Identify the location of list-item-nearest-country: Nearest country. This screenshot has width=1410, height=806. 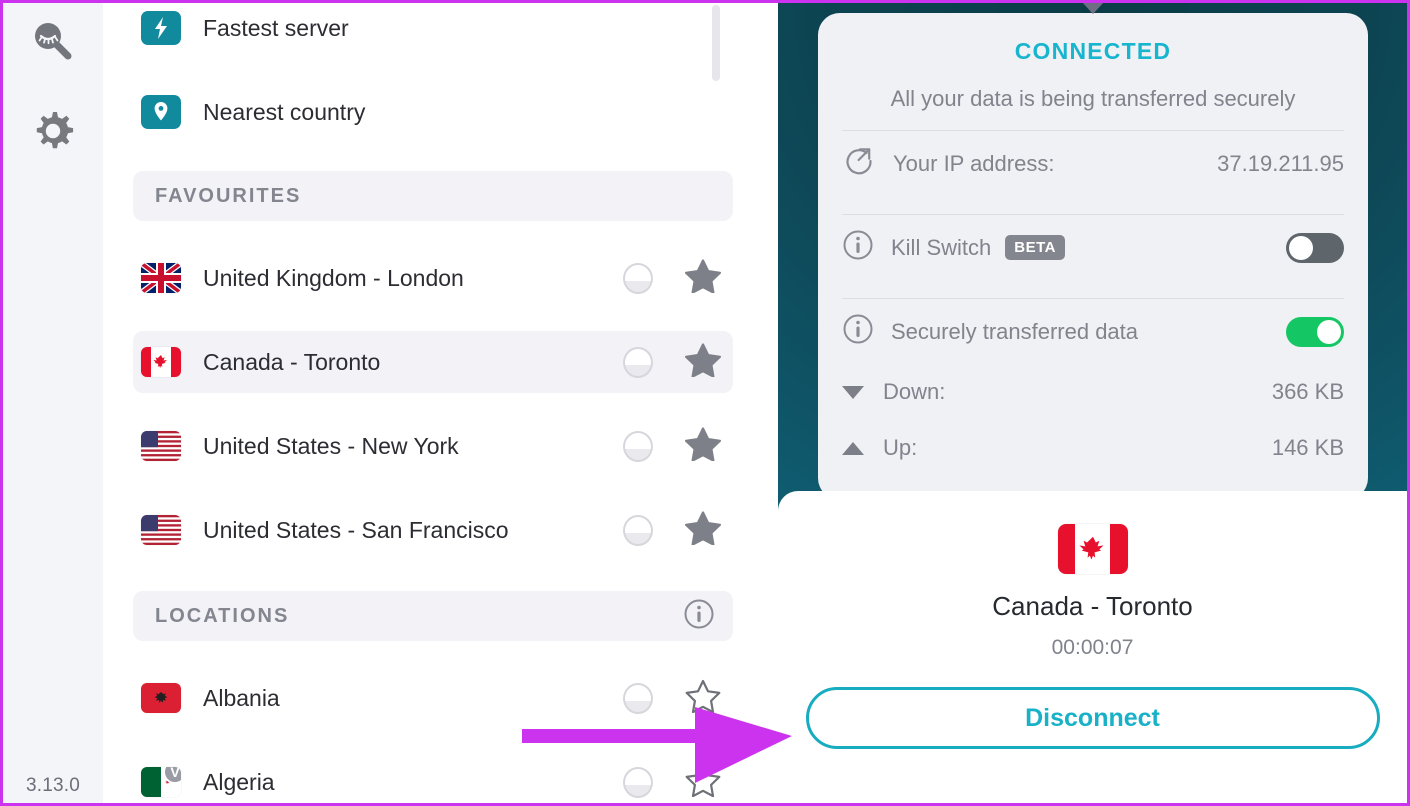
(433, 112).